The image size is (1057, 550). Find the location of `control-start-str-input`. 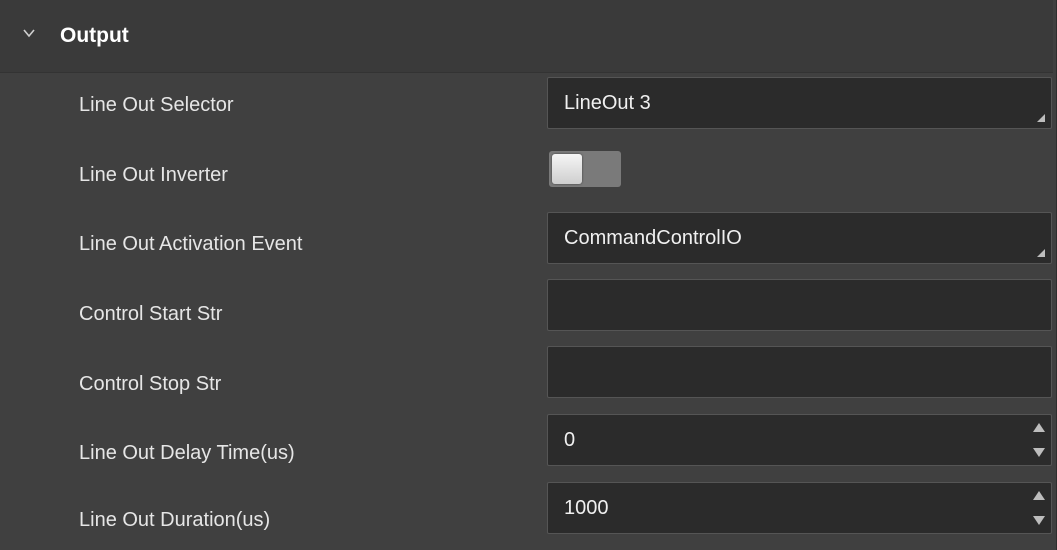

control-start-str-input is located at coordinates (799, 305).